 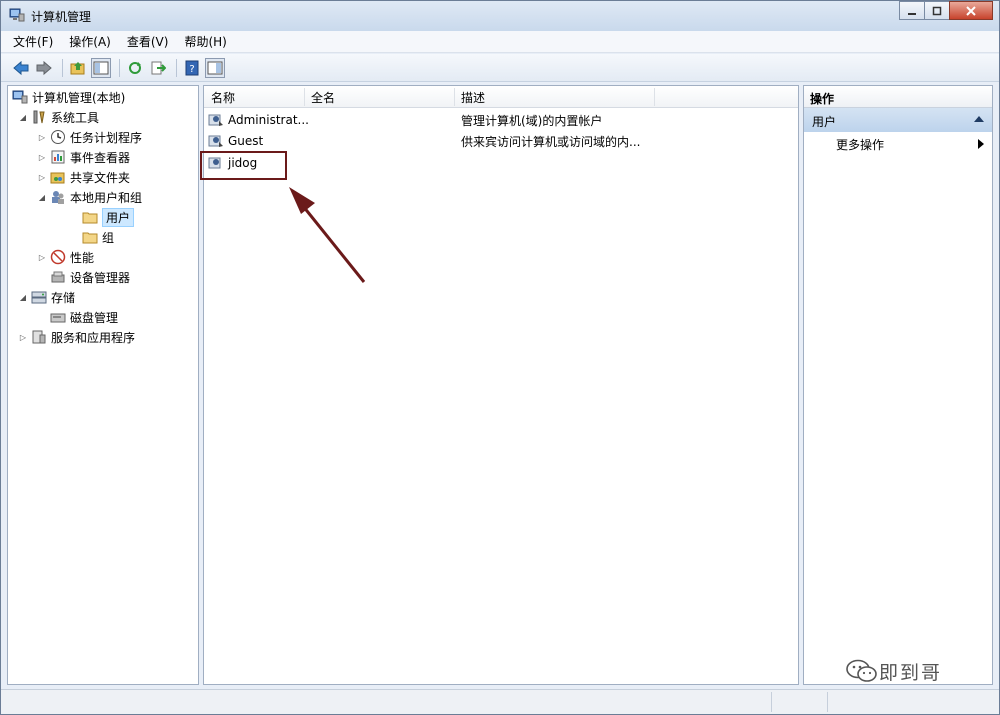 What do you see at coordinates (90, 41) in the screenshot?
I see `menu-action: 操作(A)` at bounding box center [90, 41].